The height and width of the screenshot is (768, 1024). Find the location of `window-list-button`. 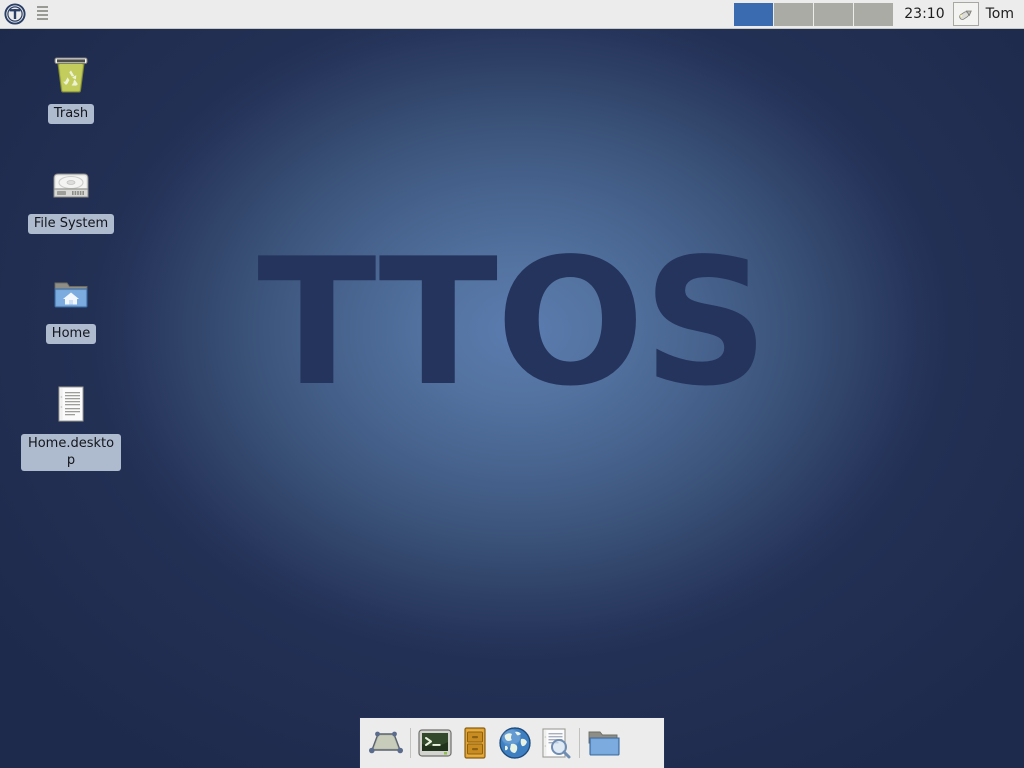

window-list-button is located at coordinates (42, 14).